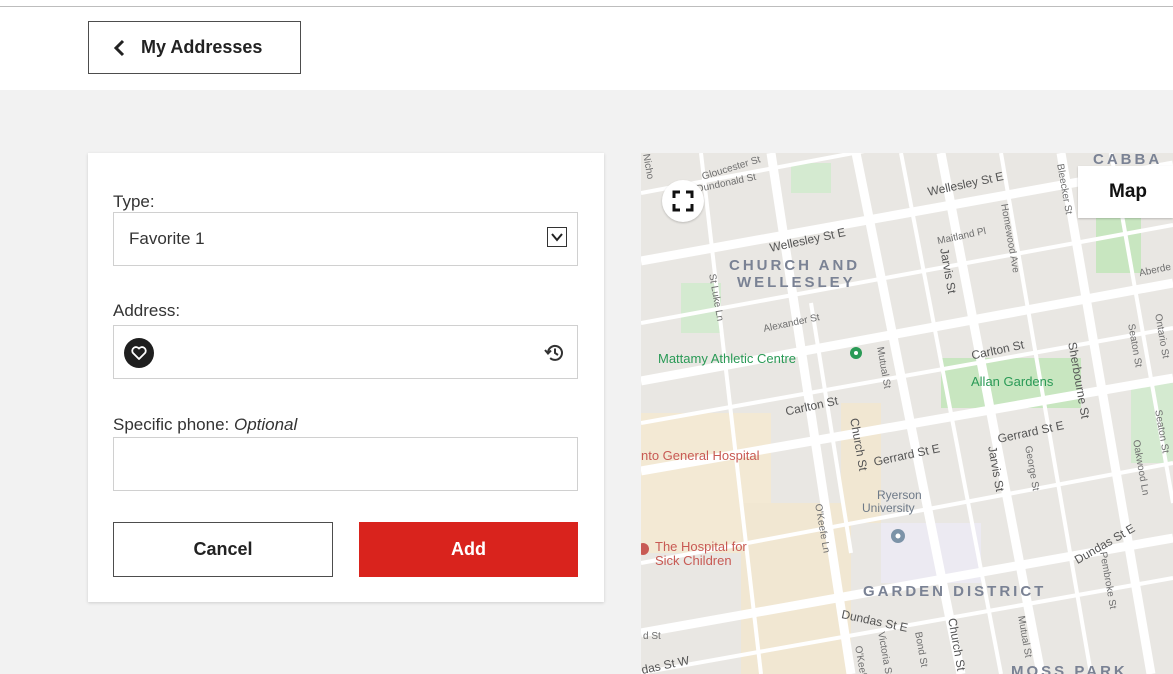  What do you see at coordinates (555, 353) in the screenshot?
I see `history-icon` at bounding box center [555, 353].